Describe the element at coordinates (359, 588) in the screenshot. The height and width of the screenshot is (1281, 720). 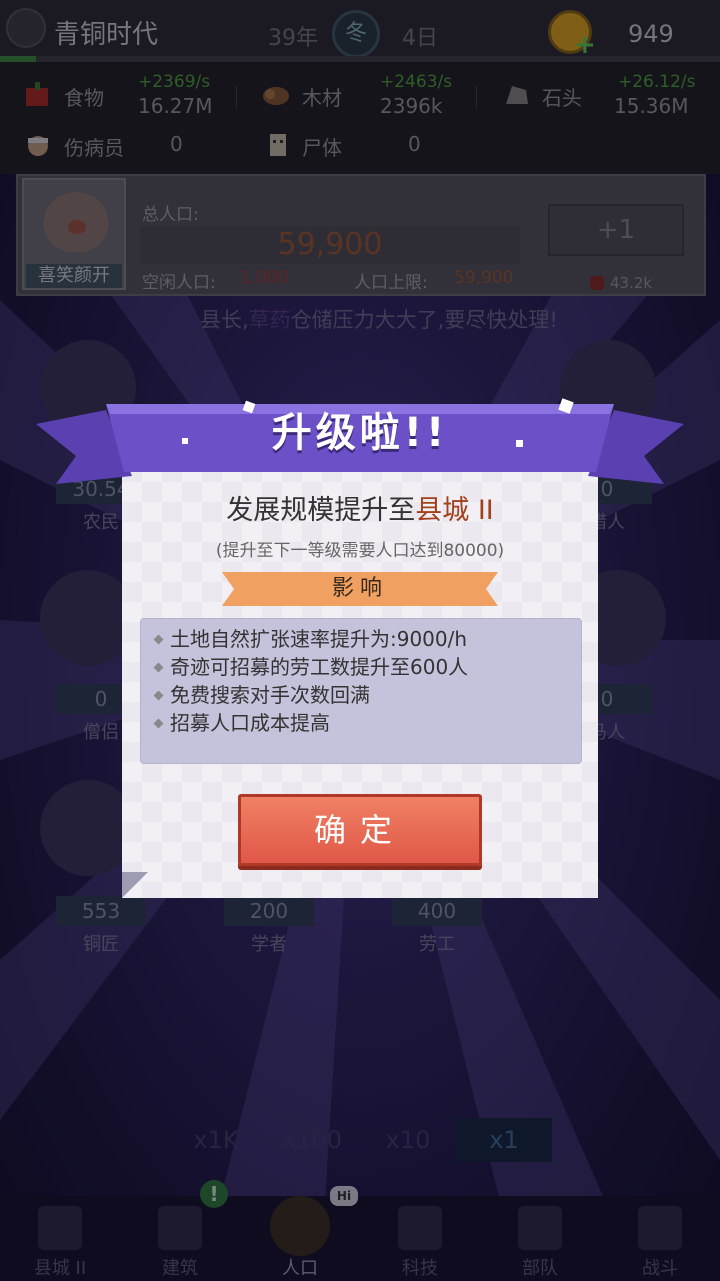
I see `effects-heading: 影响` at that location.